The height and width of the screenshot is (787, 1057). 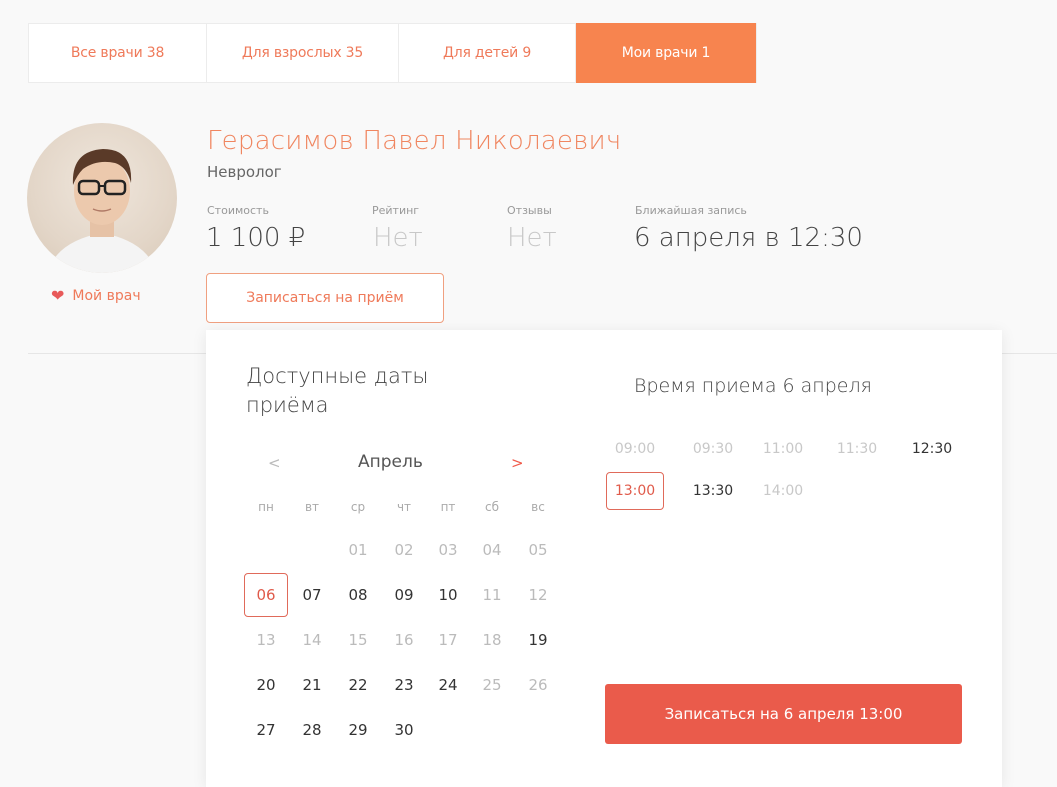 I want to click on weekday-label: ср, so click(x=358, y=507).